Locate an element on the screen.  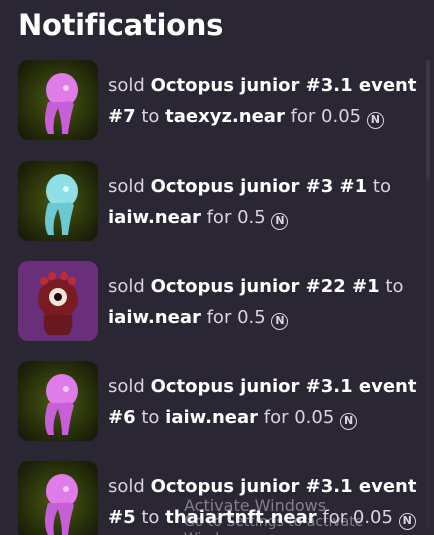
page-title: Notifications is located at coordinates (121, 25).